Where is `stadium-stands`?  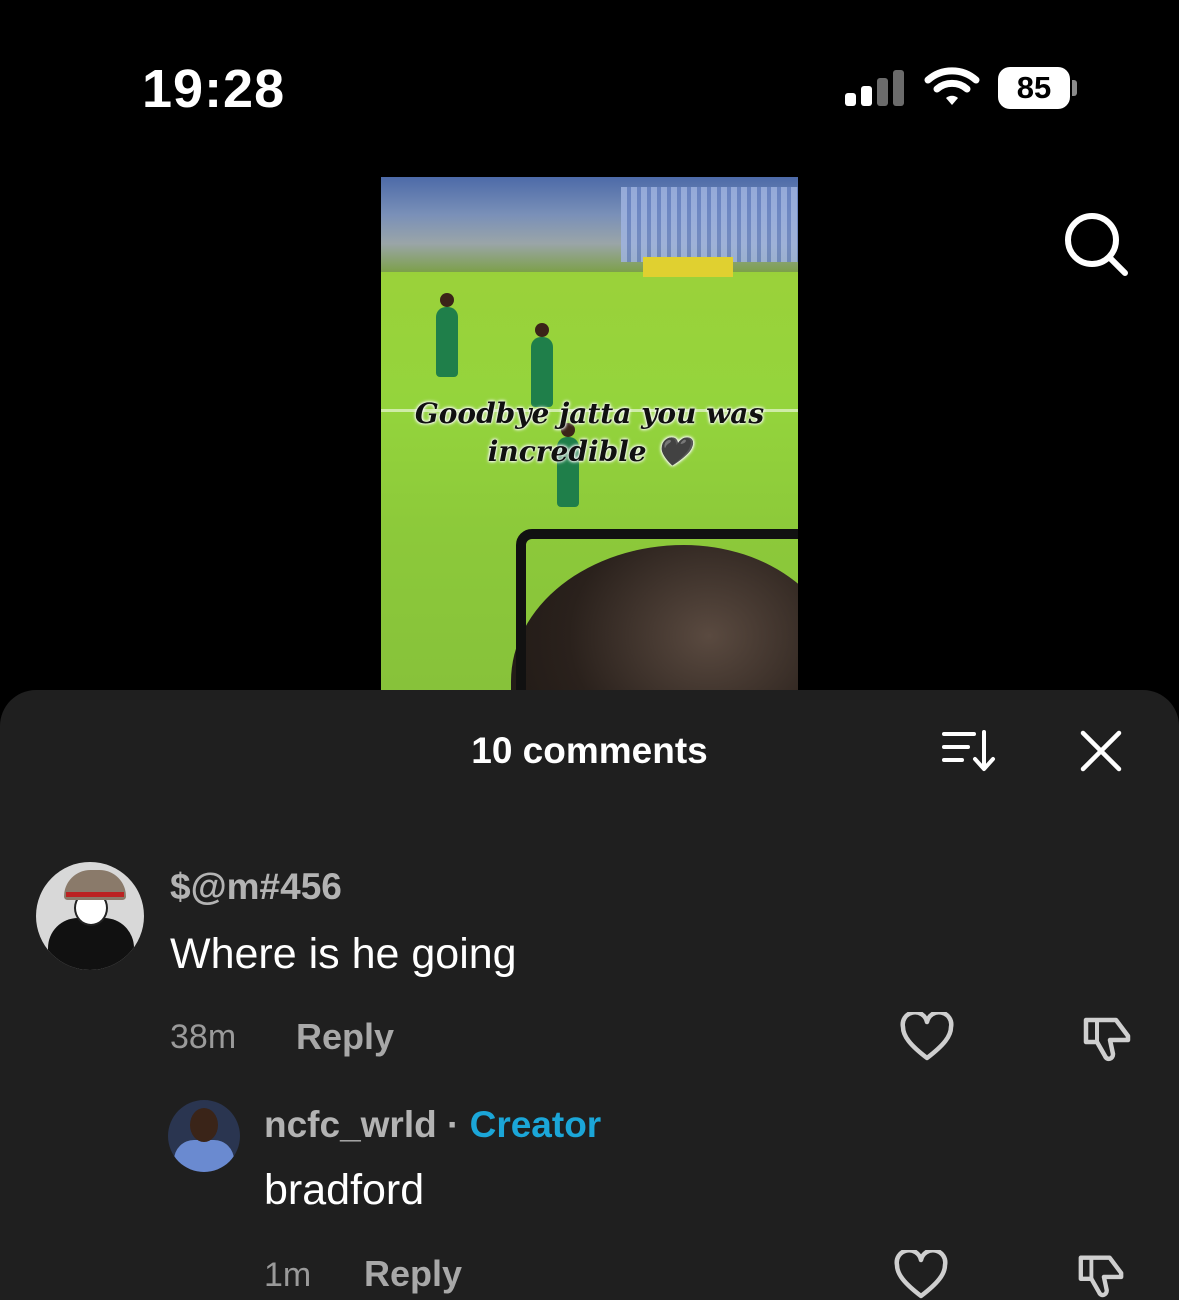
stadium-stands is located at coordinates (589, 224).